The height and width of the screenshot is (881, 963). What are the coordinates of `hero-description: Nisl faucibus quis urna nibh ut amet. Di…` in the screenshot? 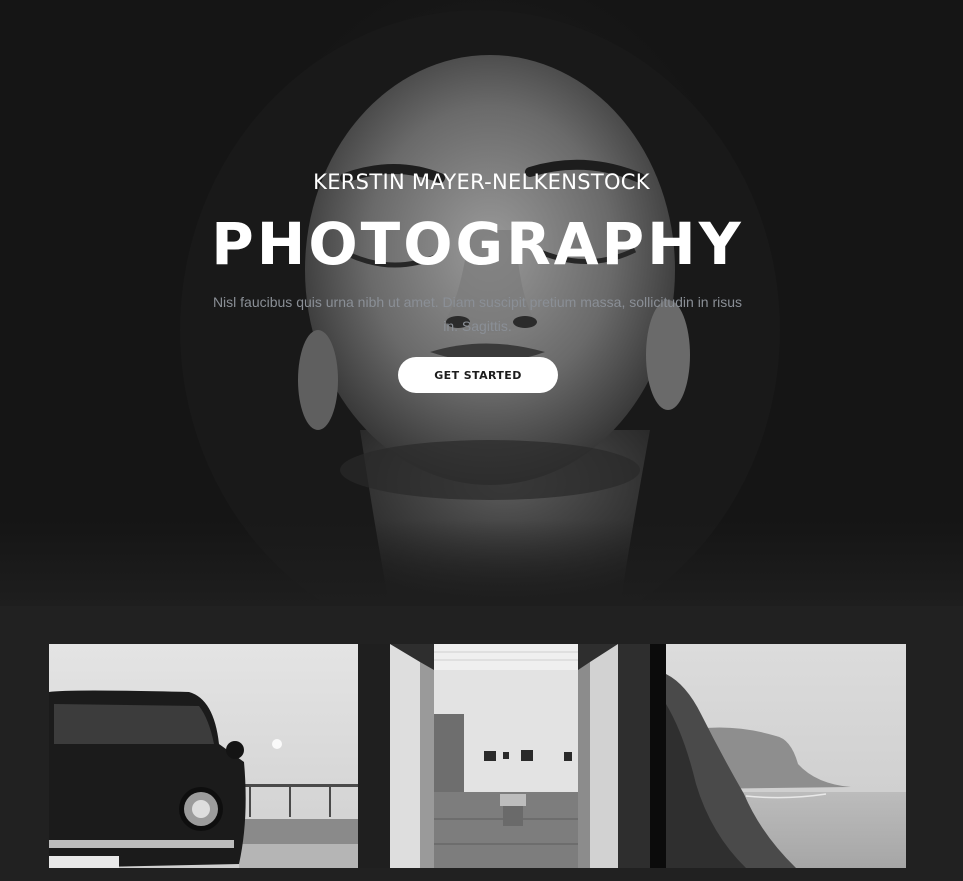 It's located at (477, 314).